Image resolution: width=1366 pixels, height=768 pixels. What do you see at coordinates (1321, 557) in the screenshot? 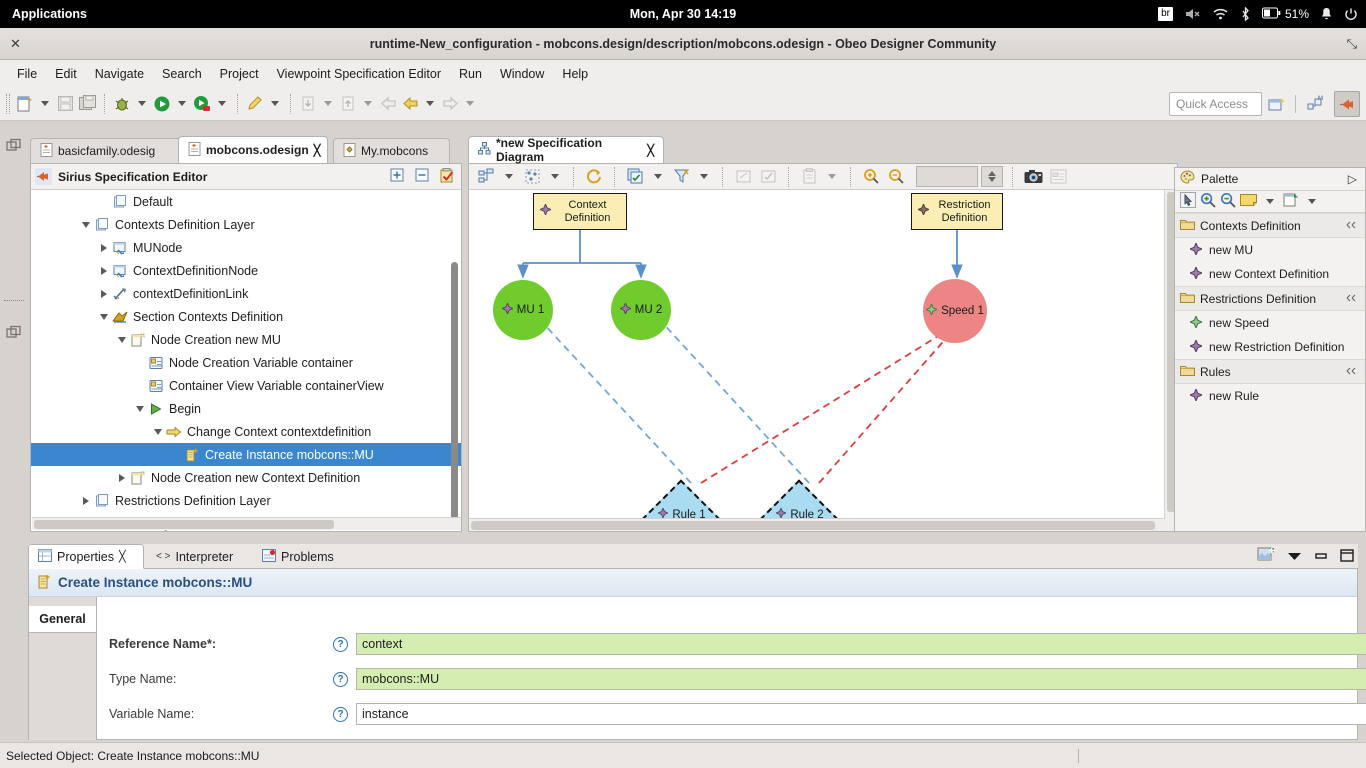
I see `minimize-icon` at bounding box center [1321, 557].